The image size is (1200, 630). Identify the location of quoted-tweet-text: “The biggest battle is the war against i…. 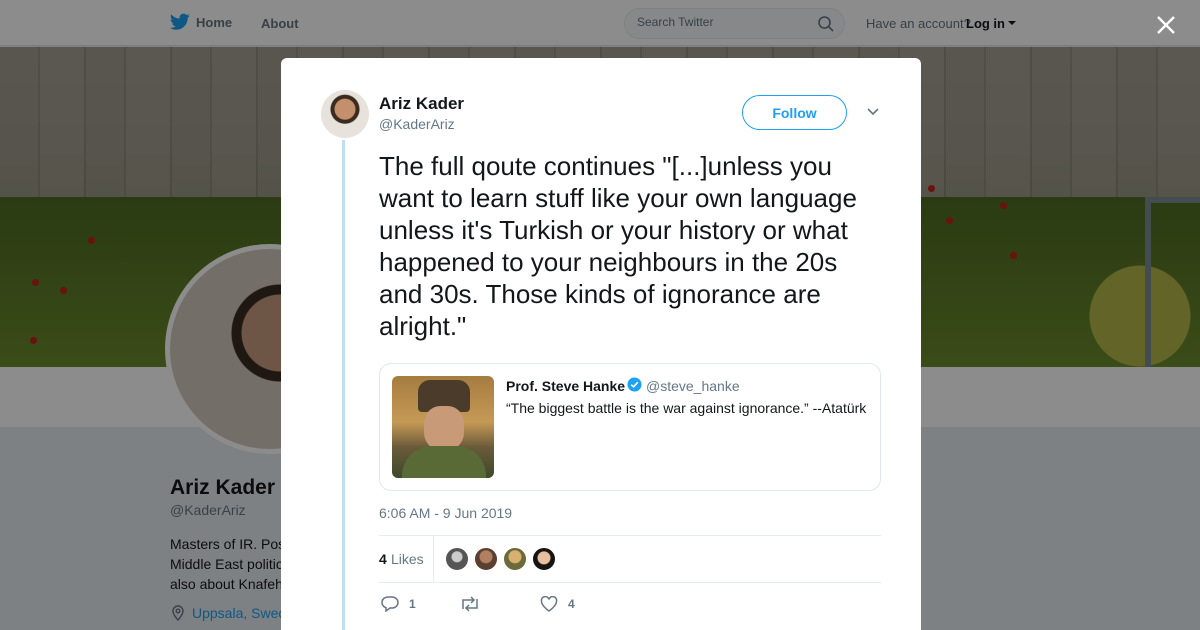
(686, 408).